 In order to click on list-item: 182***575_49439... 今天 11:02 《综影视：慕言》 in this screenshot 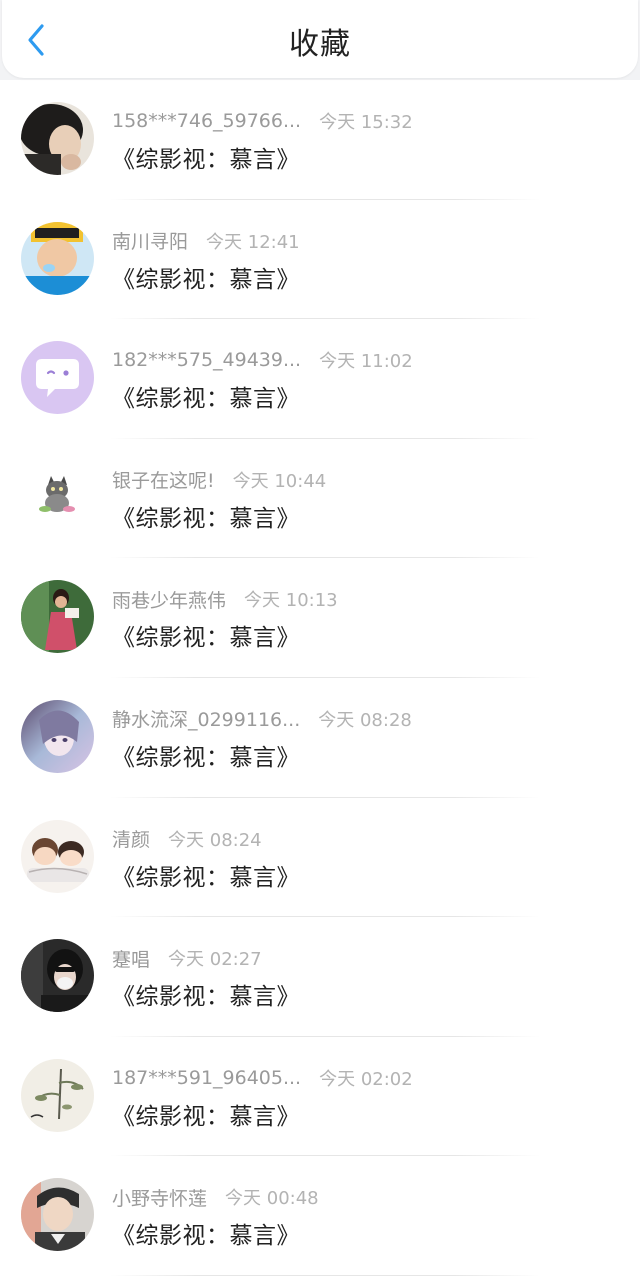, I will do `click(320, 379)`.